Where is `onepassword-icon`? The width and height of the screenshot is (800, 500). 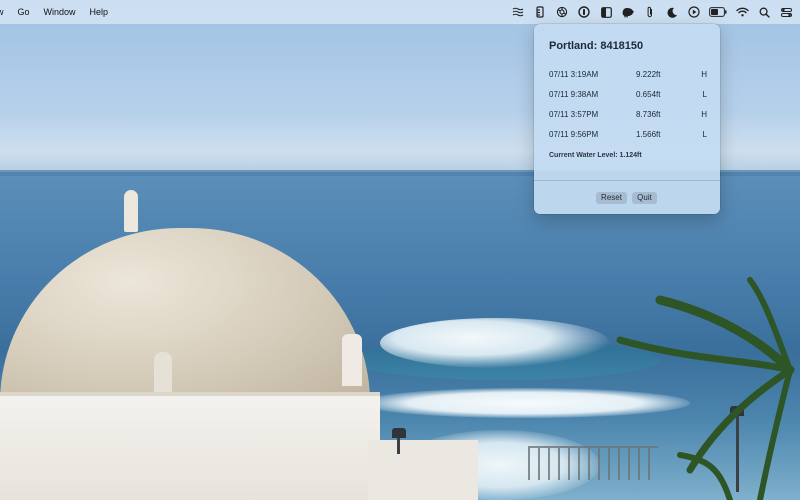 onepassword-icon is located at coordinates (584, 12).